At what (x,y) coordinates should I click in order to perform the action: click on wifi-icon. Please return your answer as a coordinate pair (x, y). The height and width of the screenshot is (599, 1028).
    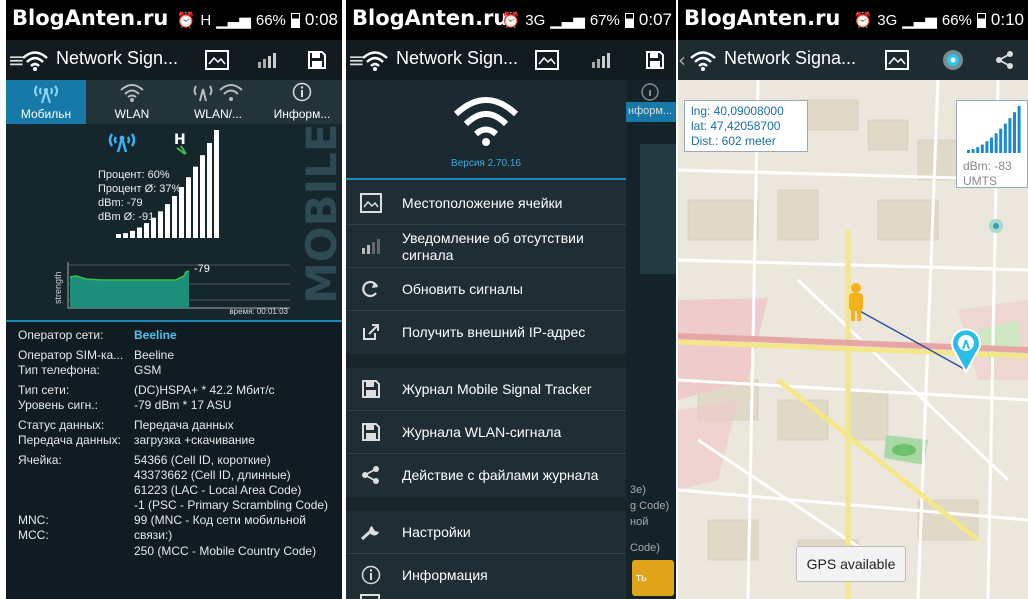
    Looking at the image, I should click on (132, 93).